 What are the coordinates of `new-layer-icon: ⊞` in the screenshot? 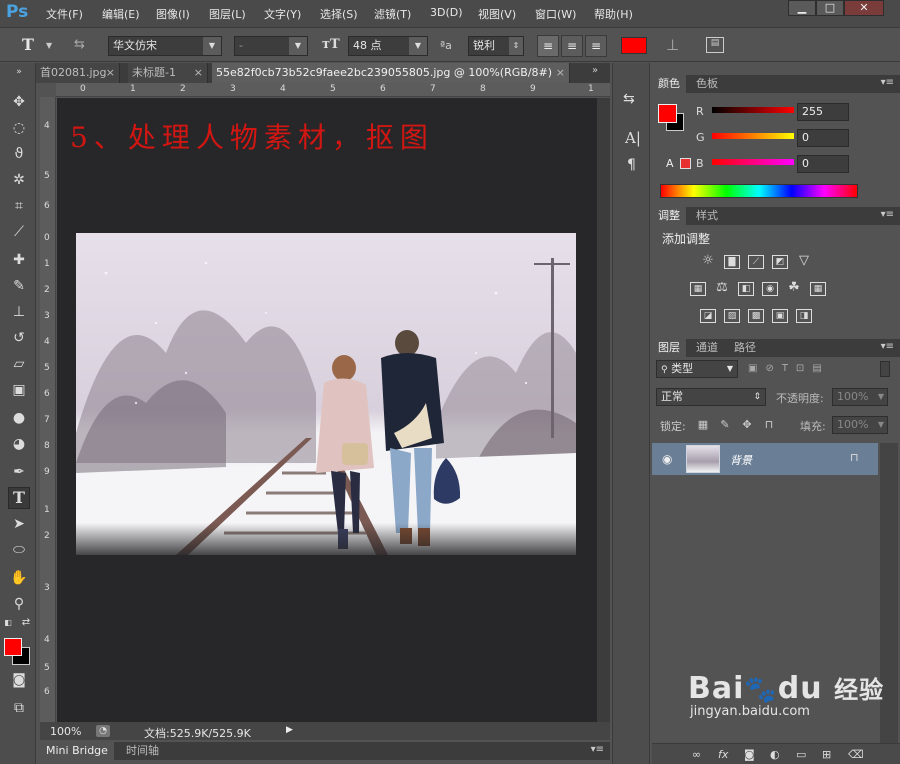 It's located at (826, 754).